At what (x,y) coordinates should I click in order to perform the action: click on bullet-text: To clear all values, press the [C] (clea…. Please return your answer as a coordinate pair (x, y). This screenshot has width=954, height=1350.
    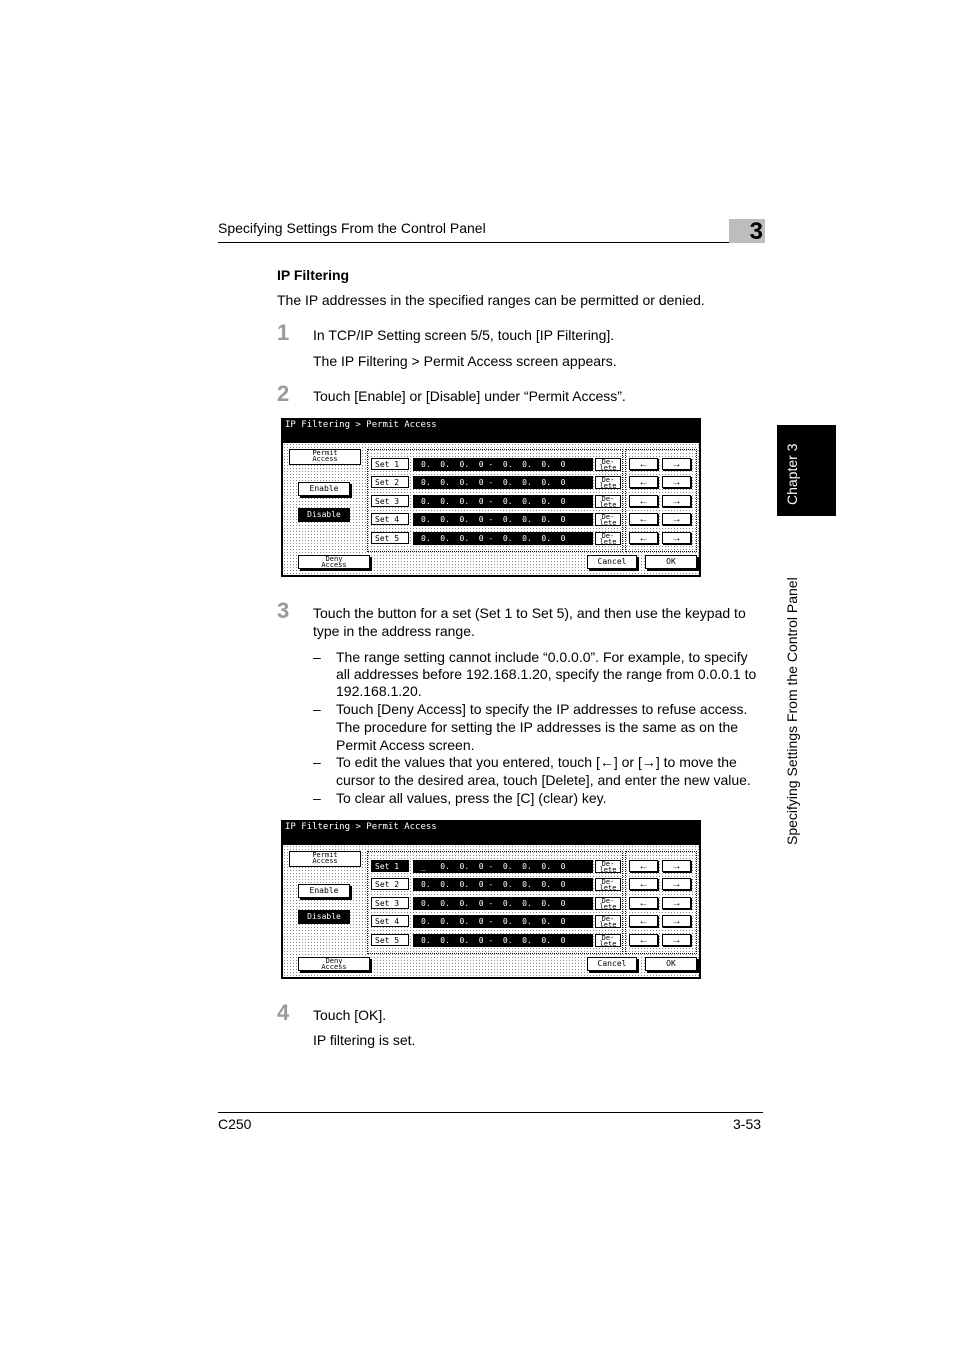
    Looking at the image, I should click on (471, 798).